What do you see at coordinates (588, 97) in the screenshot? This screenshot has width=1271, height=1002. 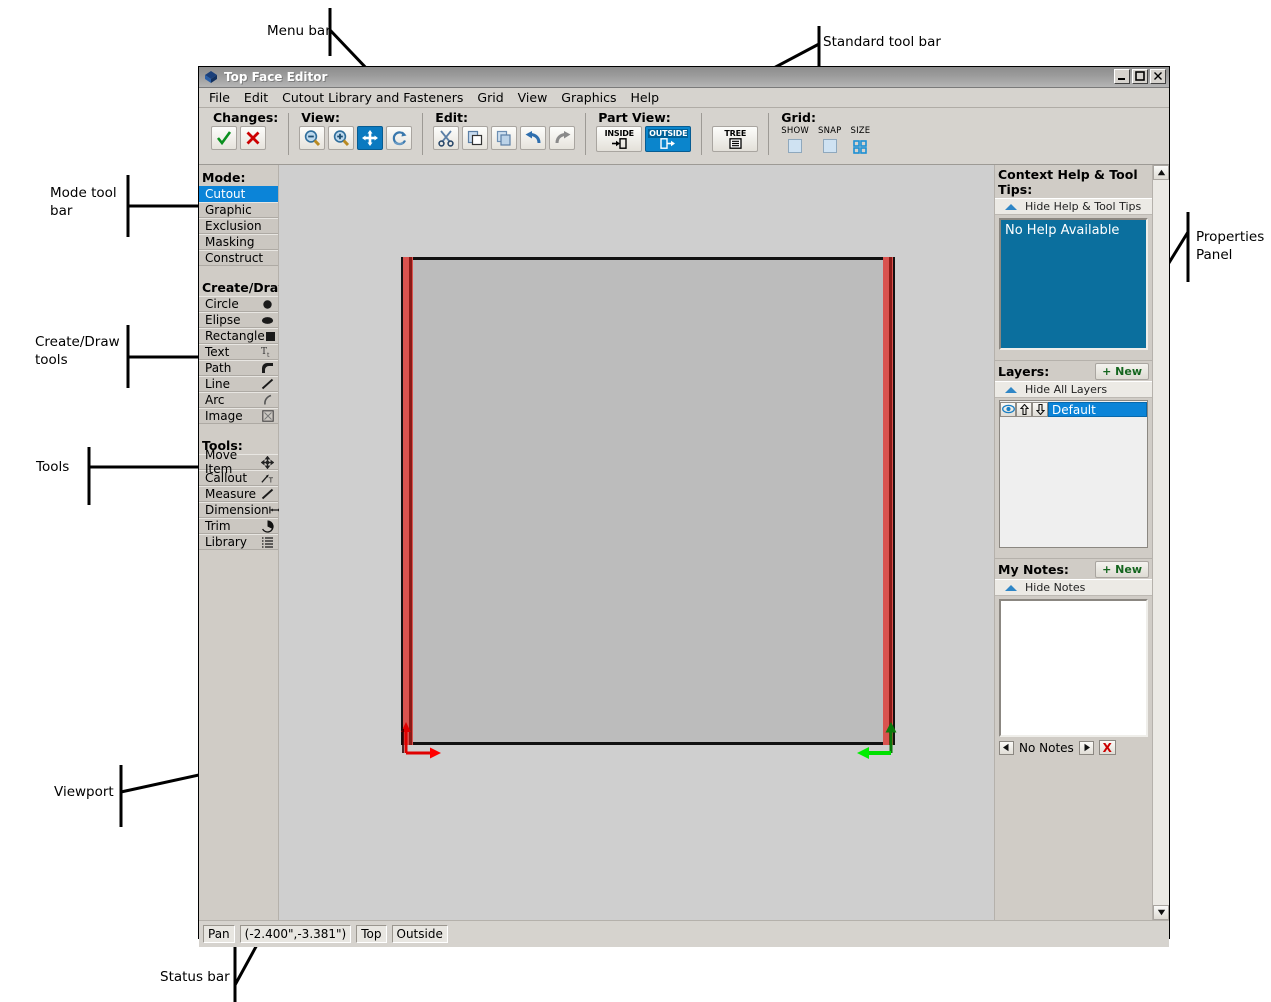 I see `menu-item-graphics: Graphics` at bounding box center [588, 97].